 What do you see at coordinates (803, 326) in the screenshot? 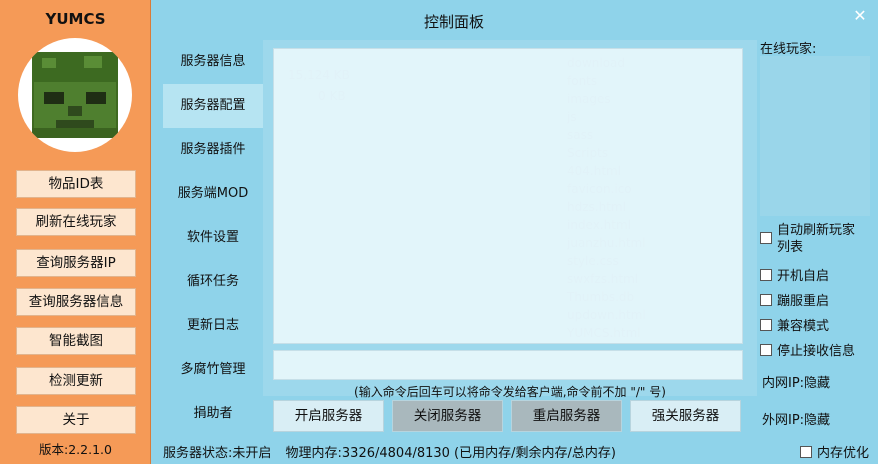
I see `compat-mode-label: 兼容模式` at bounding box center [803, 326].